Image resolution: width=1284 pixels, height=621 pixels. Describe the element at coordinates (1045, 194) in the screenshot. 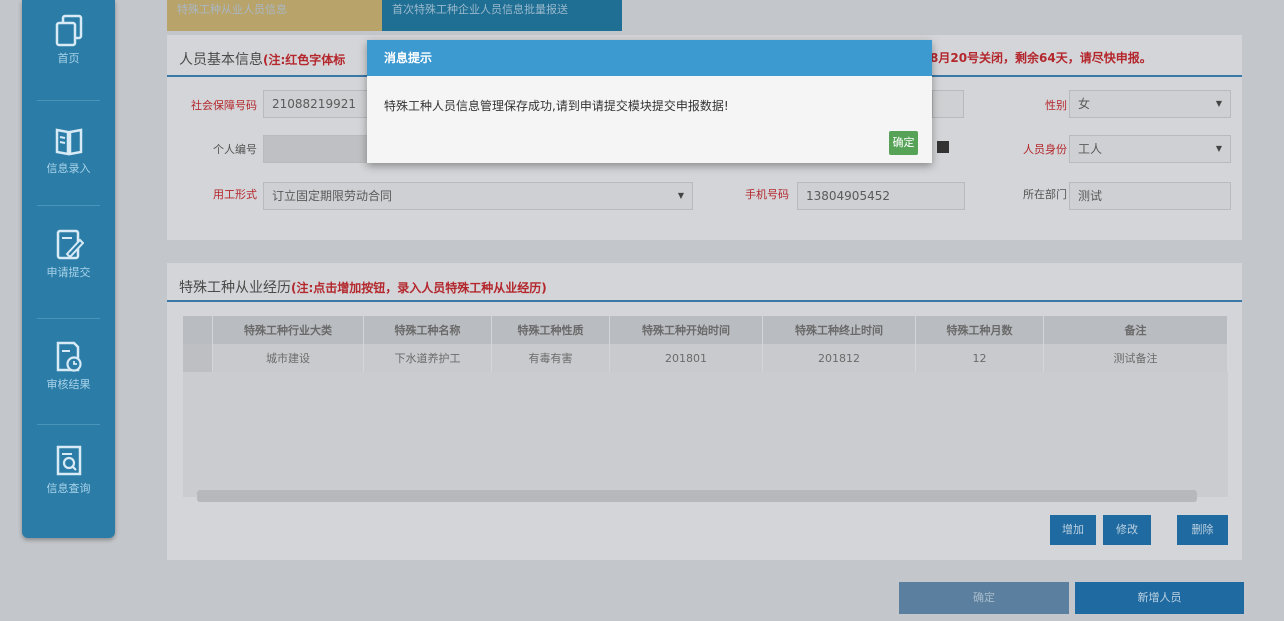

I see `dept-label: 所在部门` at that location.